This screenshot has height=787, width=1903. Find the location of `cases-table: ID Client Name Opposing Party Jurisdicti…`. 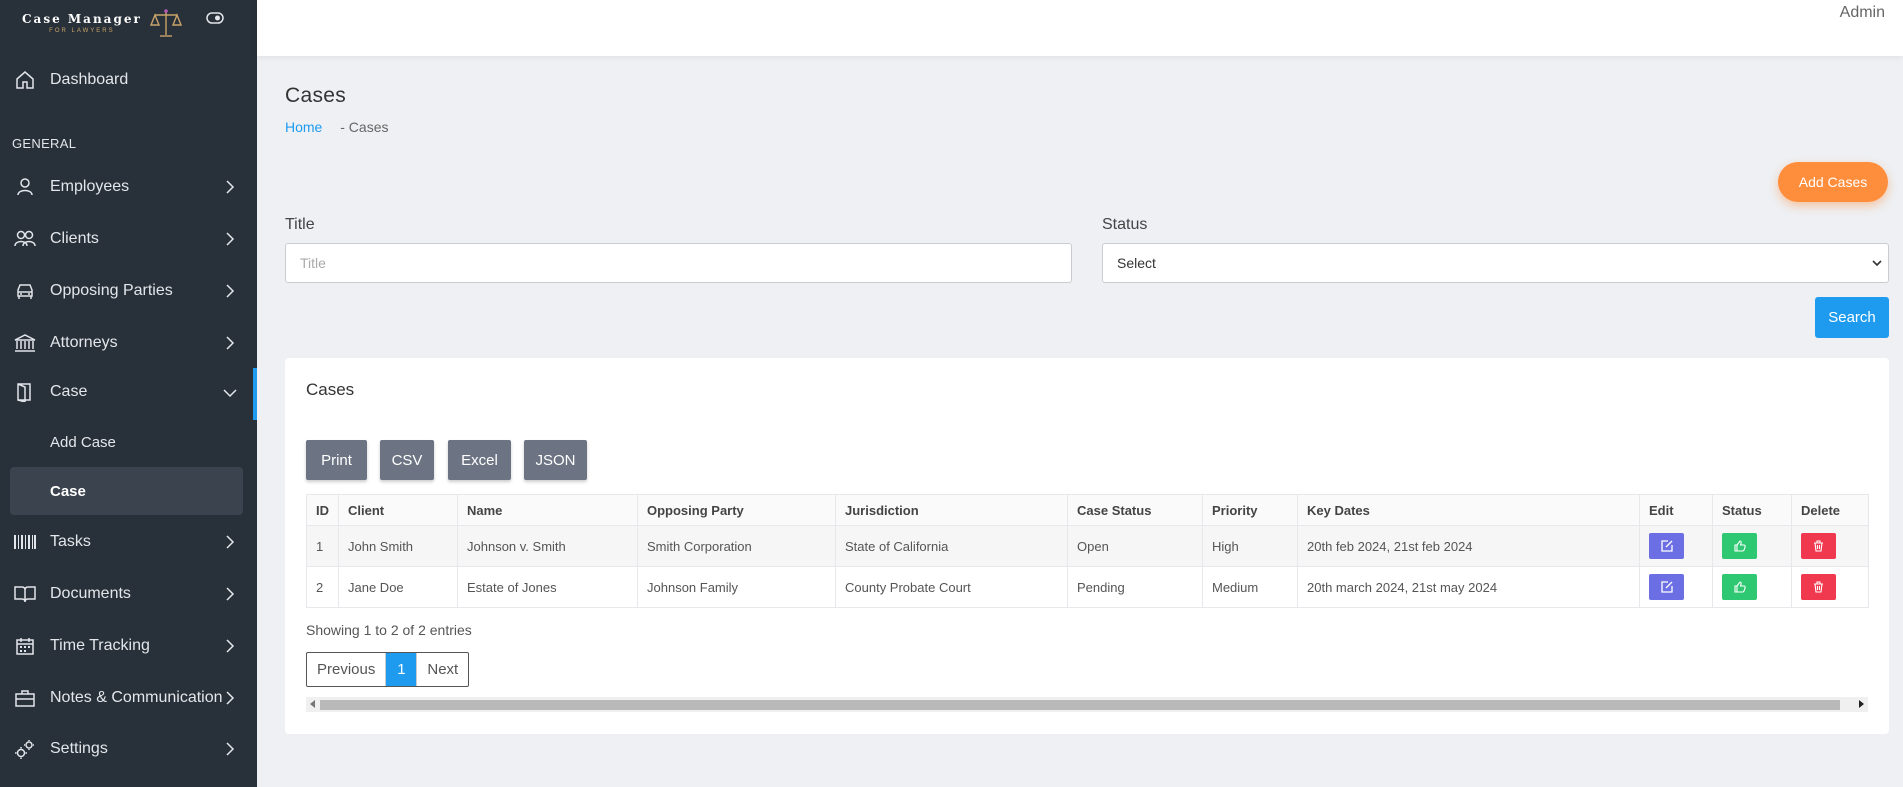

cases-table: ID Client Name Opposing Party Jurisdicti… is located at coordinates (1087, 551).